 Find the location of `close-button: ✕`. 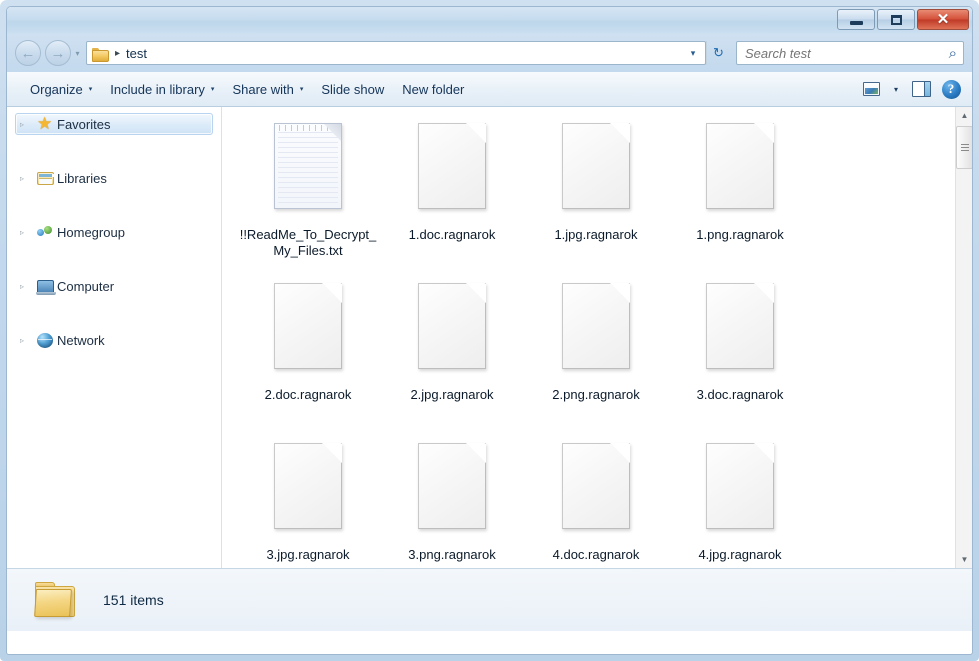

close-button: ✕ is located at coordinates (943, 19).